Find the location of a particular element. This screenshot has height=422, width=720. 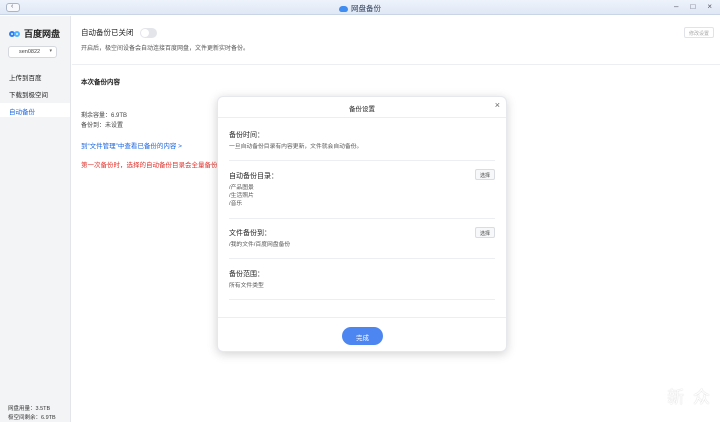

auto-backup-description: 开启后，极空间设备会自动连接百度网盘，文件更新实时备份。 is located at coordinates (165, 49).